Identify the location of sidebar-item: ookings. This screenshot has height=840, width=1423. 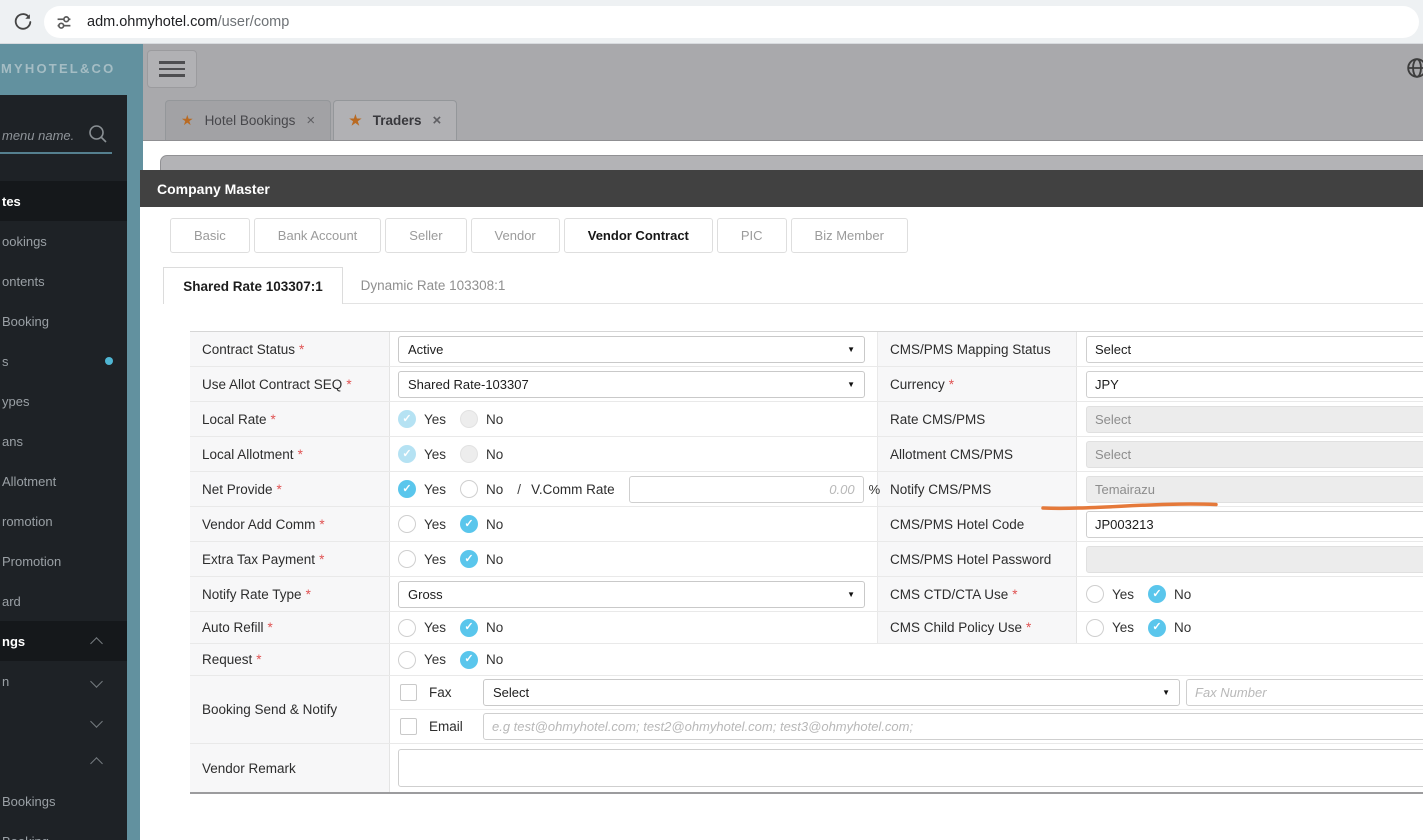
(63, 241).